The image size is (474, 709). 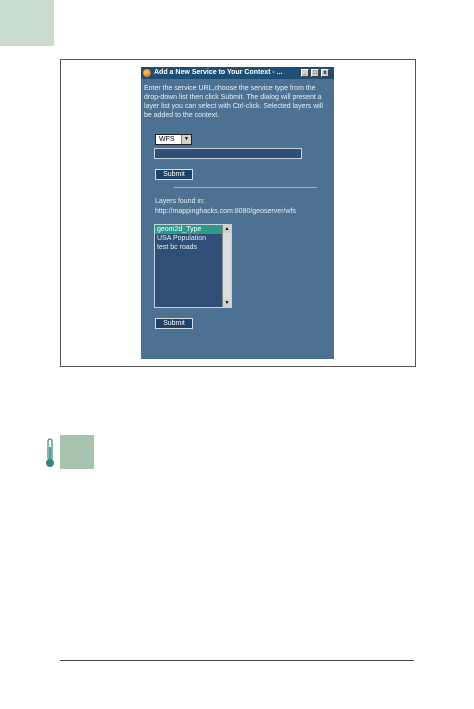 I want to click on service-url-input, so click(x=228, y=153).